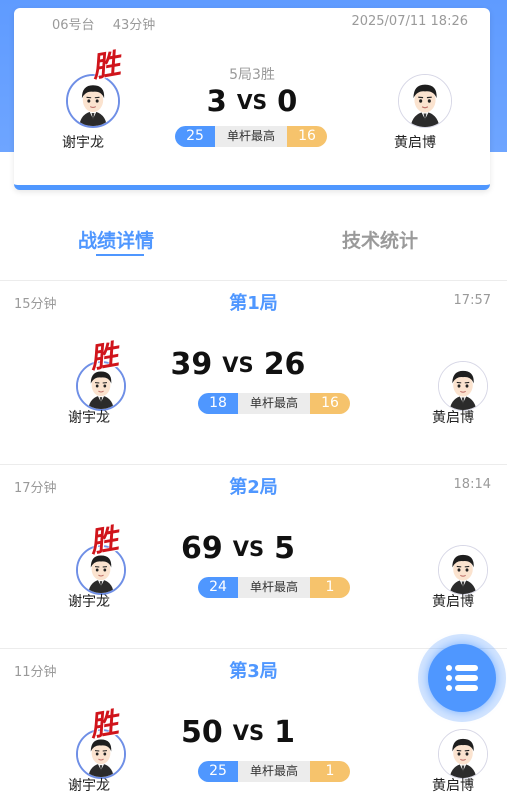 The width and height of the screenshot is (507, 812). What do you see at coordinates (216, 101) in the screenshot?
I see `score-left: 3` at bounding box center [216, 101].